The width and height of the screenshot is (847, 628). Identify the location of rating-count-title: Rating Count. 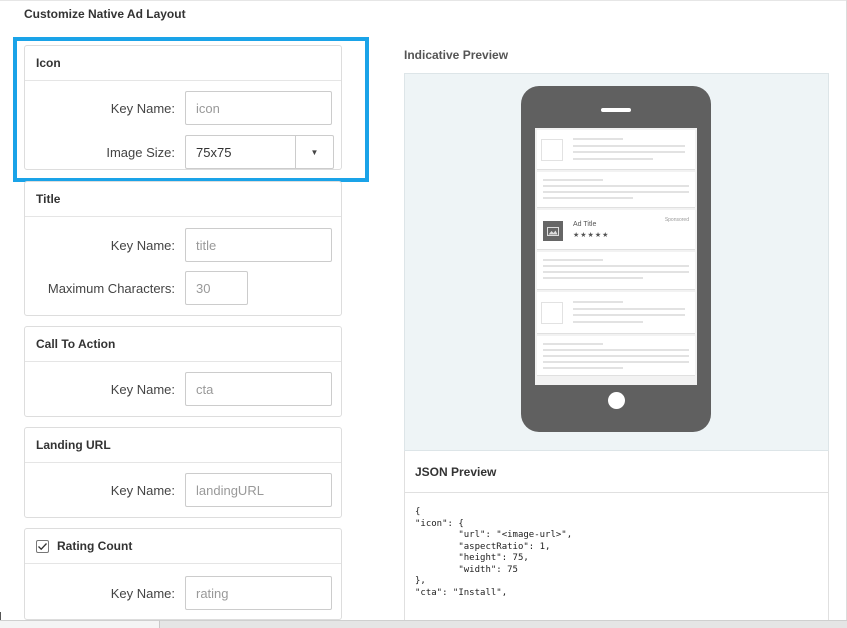
(95, 546).